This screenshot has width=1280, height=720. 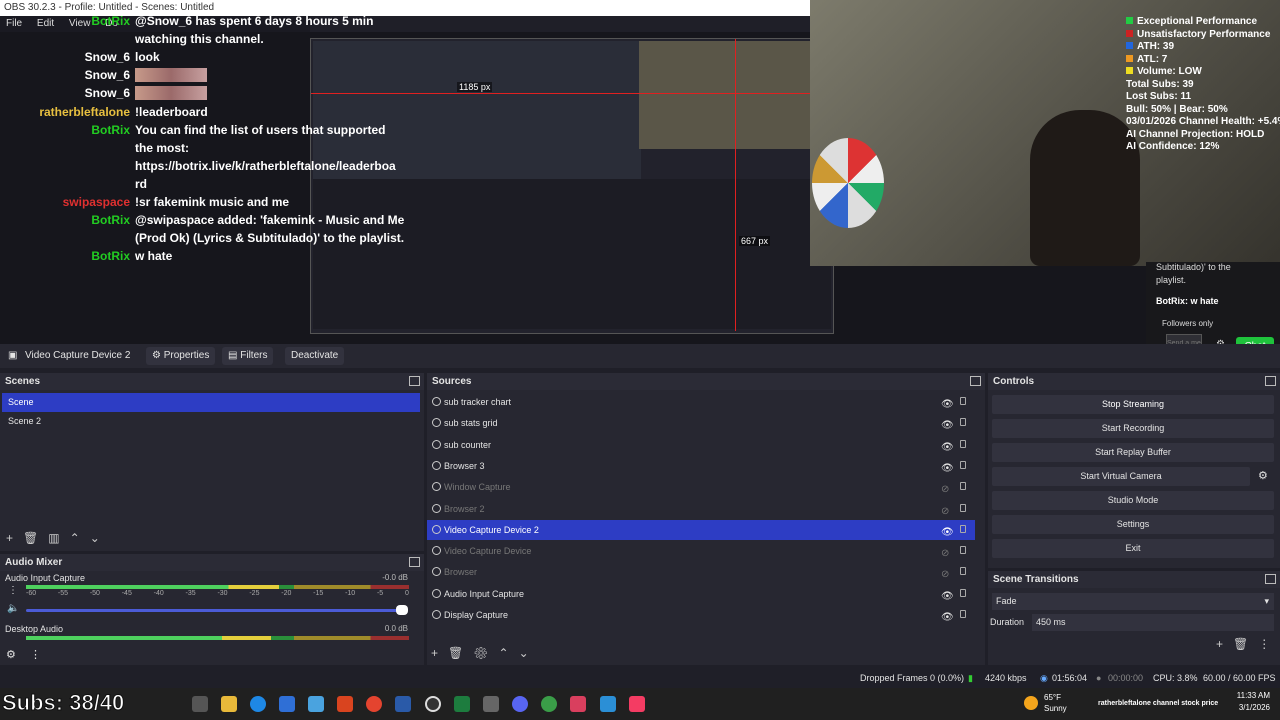 I want to click on volume-slider, so click(x=214, y=610).